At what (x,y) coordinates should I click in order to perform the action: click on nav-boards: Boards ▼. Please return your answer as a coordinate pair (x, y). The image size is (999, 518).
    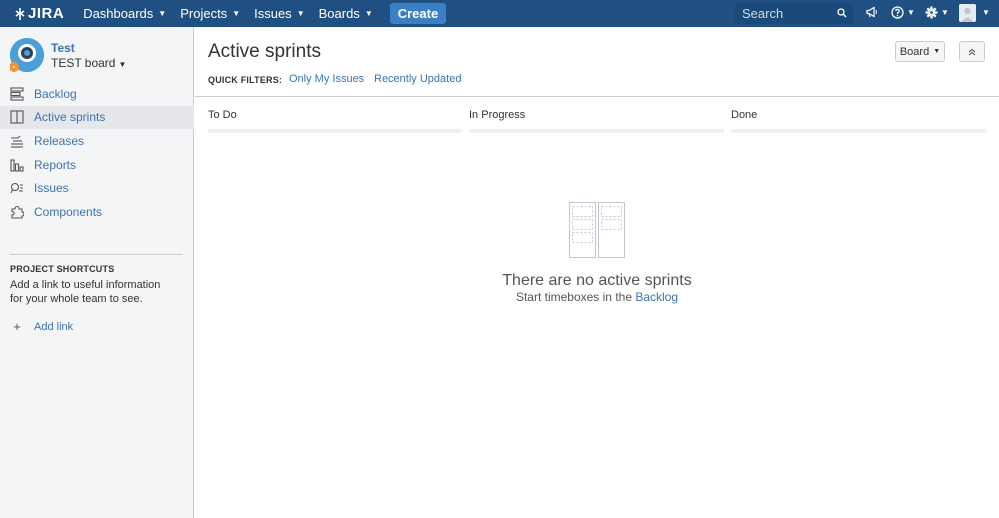
    Looking at the image, I should click on (346, 13).